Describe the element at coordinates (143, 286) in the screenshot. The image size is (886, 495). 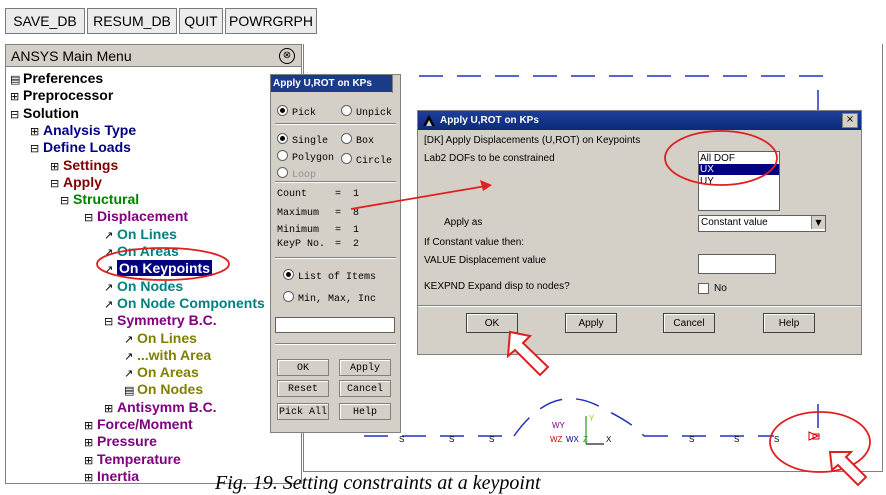
I see `menu-item-on-nodes: ↗ On Nodes` at that location.